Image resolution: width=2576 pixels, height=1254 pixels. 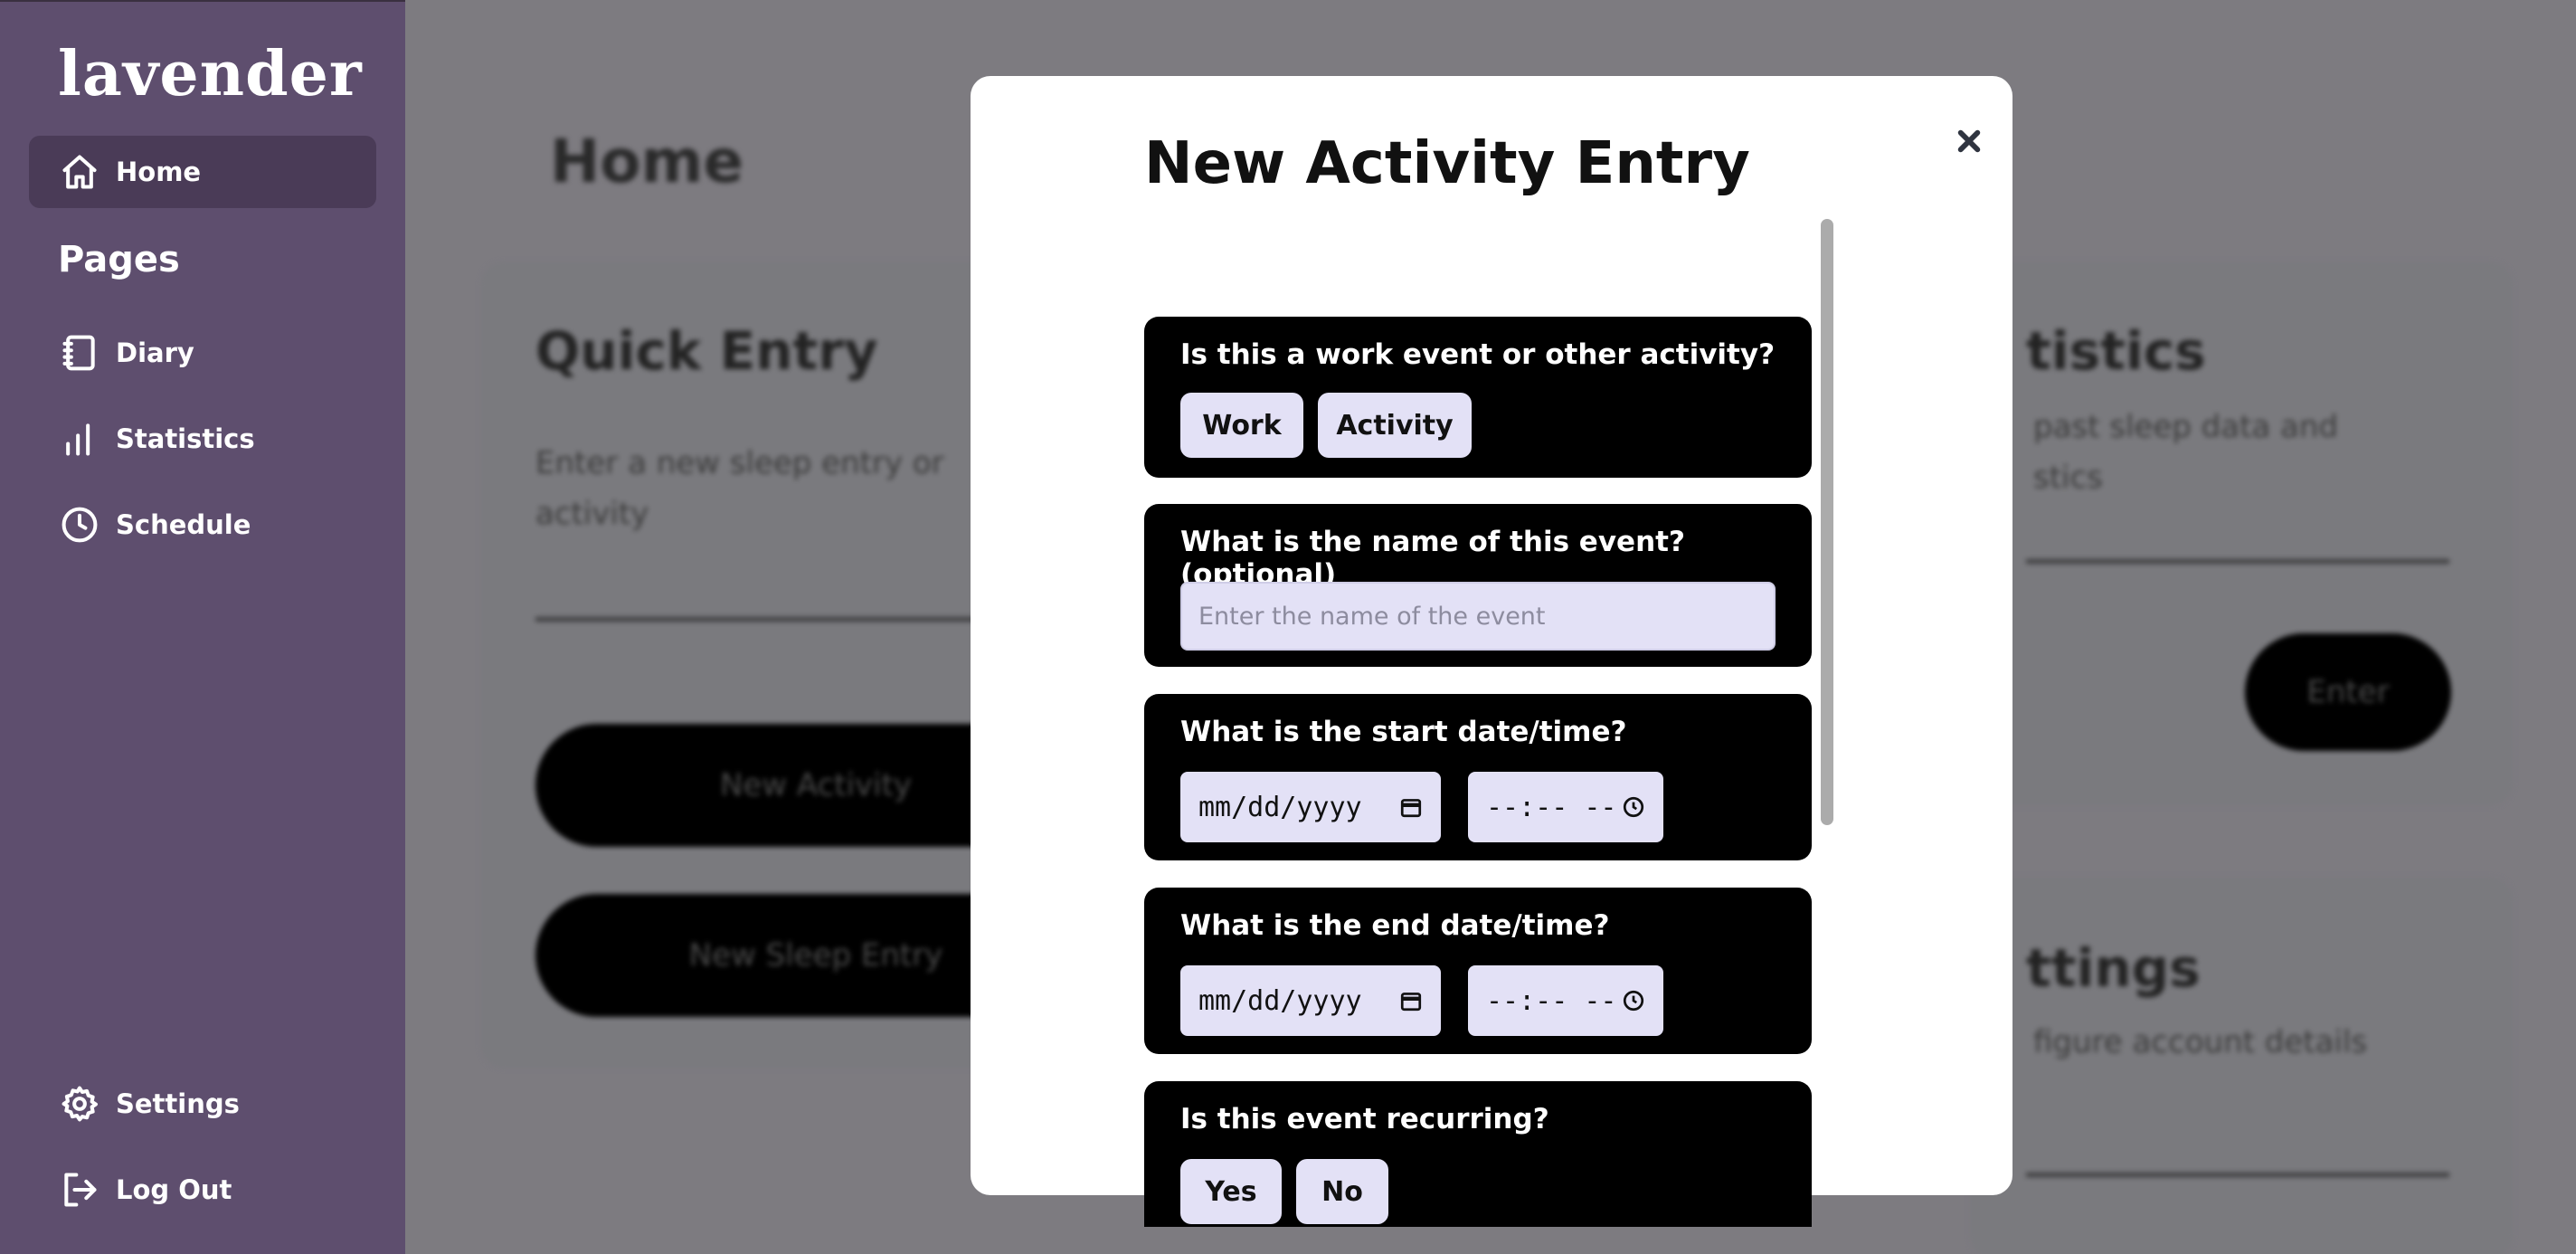 I want to click on sidebar-item-logout: Log Out, so click(x=202, y=1190).